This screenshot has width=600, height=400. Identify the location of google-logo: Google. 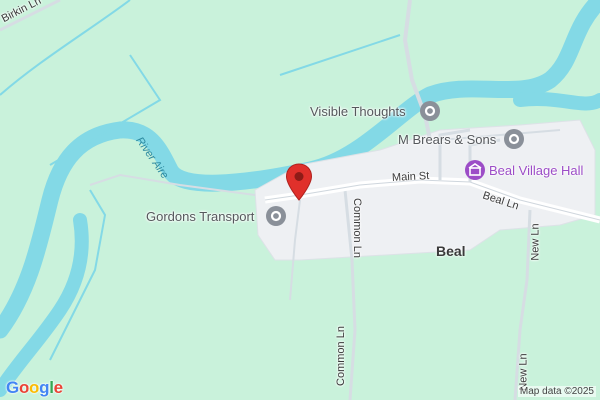
(34, 388).